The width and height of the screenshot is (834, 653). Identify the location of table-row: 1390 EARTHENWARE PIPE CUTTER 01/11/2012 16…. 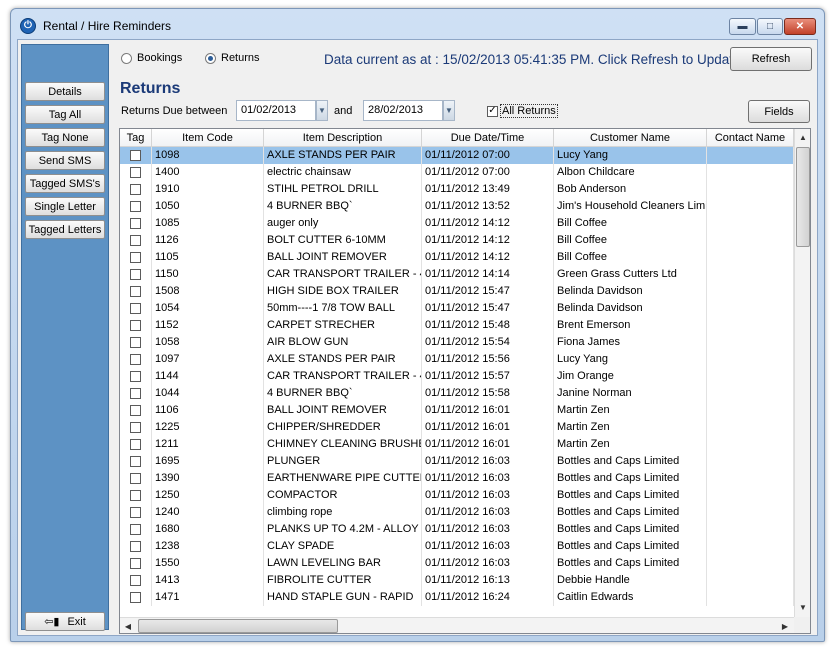
(457, 478).